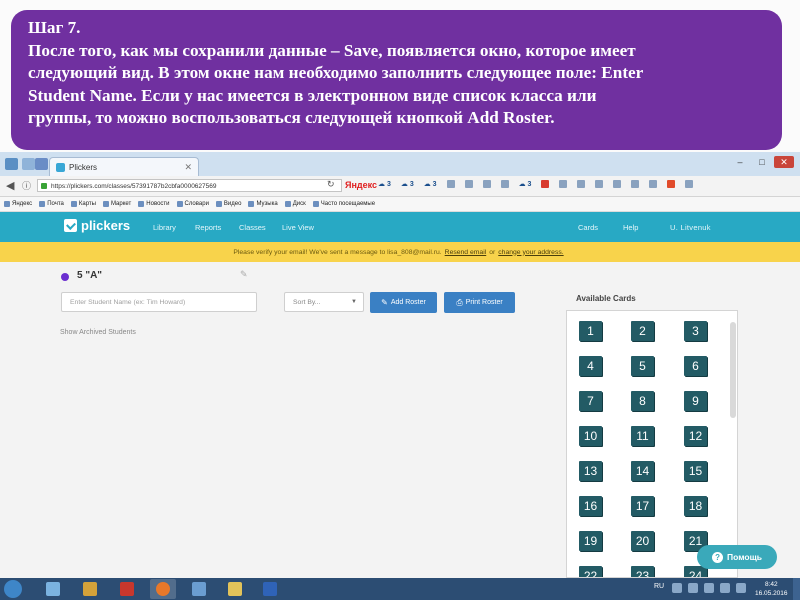 This screenshot has width=800, height=600. Describe the element at coordinates (659, 586) in the screenshot. I see `language-indicator: RU` at that location.